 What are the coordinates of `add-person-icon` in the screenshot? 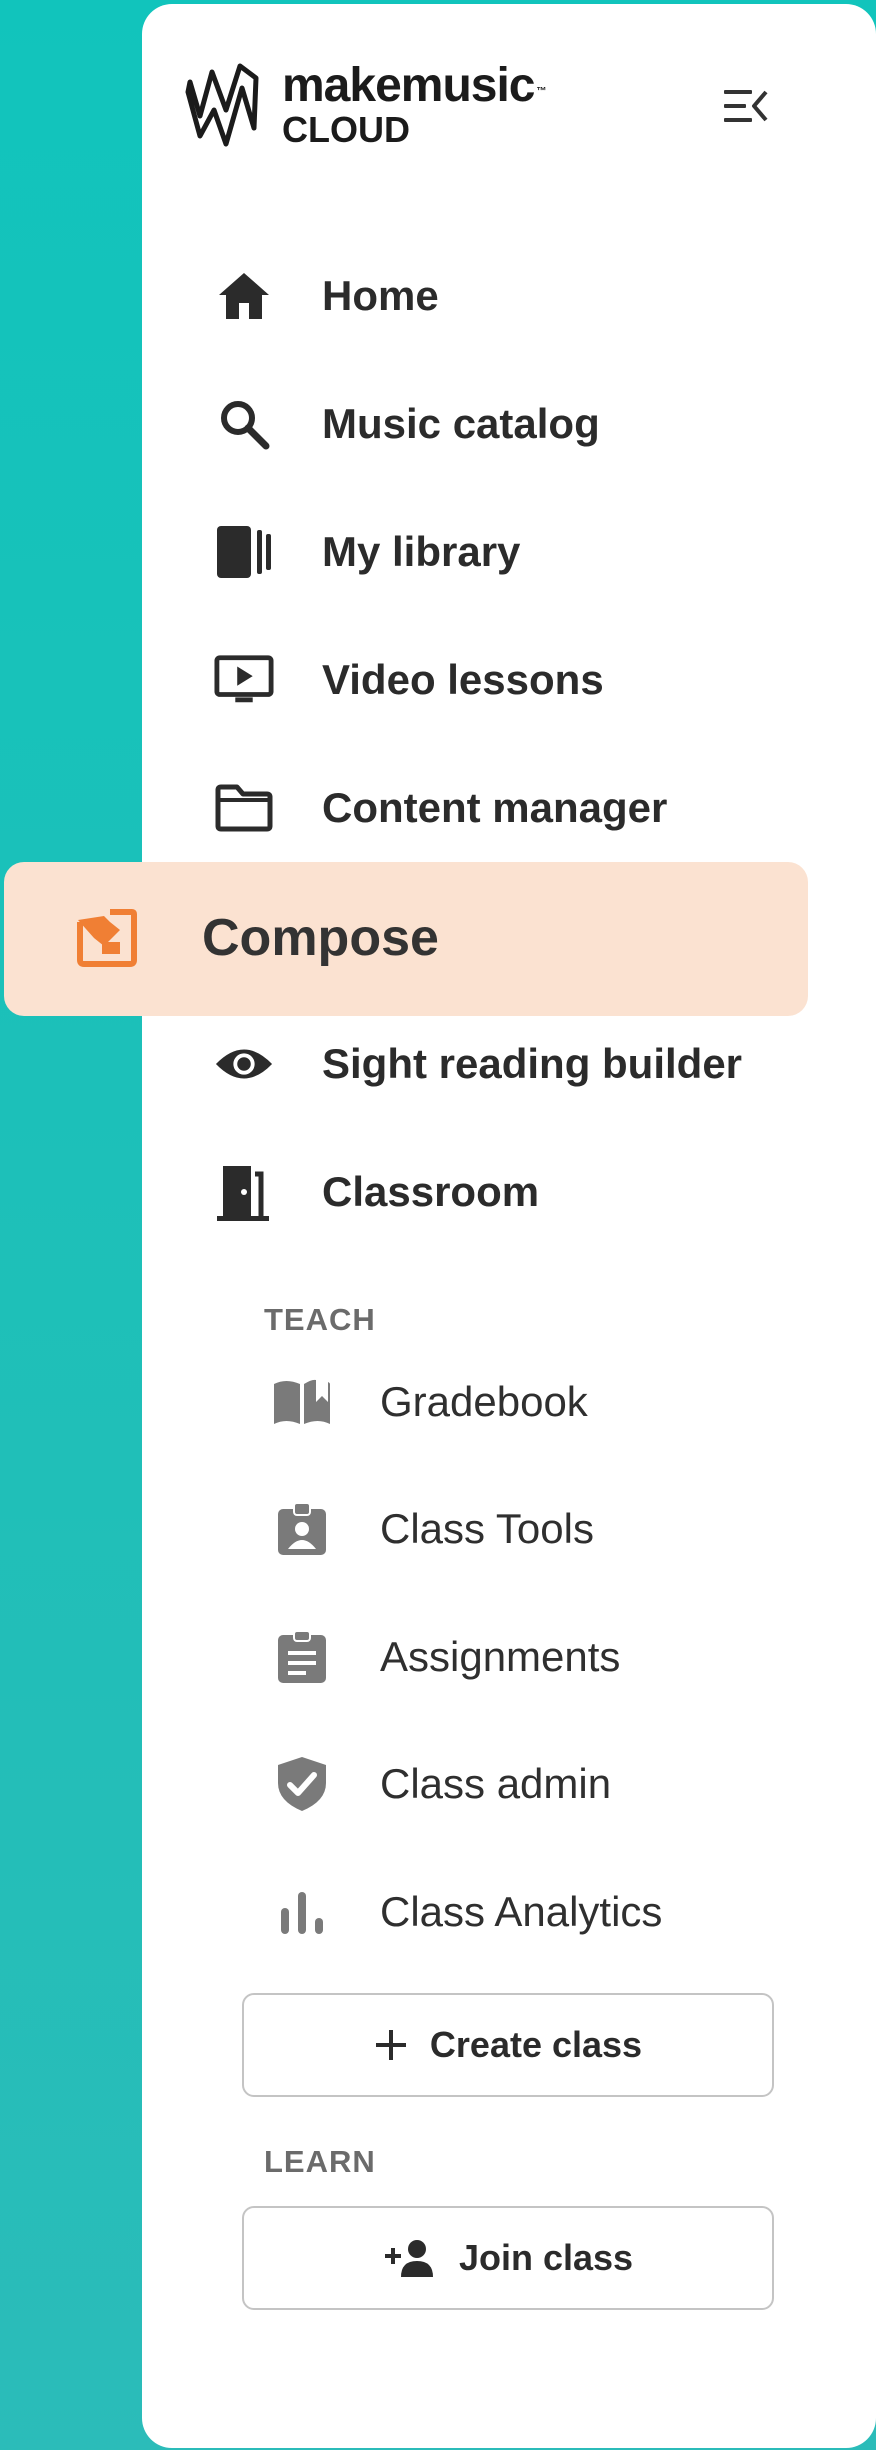 It's located at (408, 2258).